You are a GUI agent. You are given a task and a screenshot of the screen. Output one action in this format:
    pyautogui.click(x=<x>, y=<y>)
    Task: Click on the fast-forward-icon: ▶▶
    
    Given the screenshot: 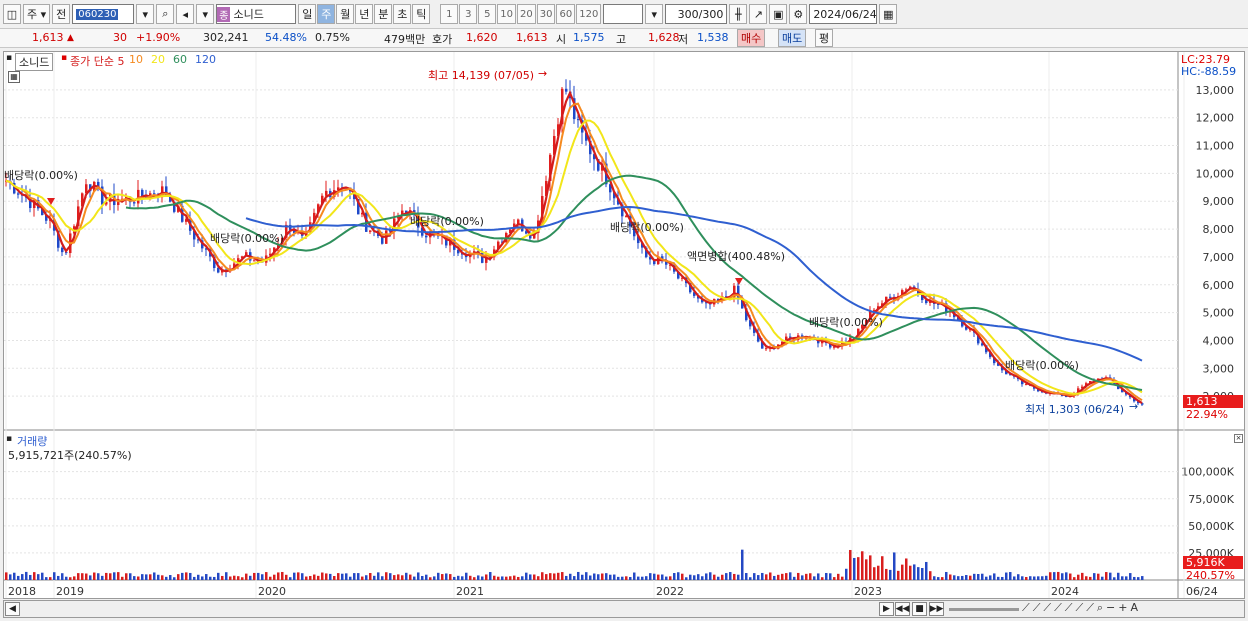 What is the action you would take?
    pyautogui.click(x=936, y=609)
    